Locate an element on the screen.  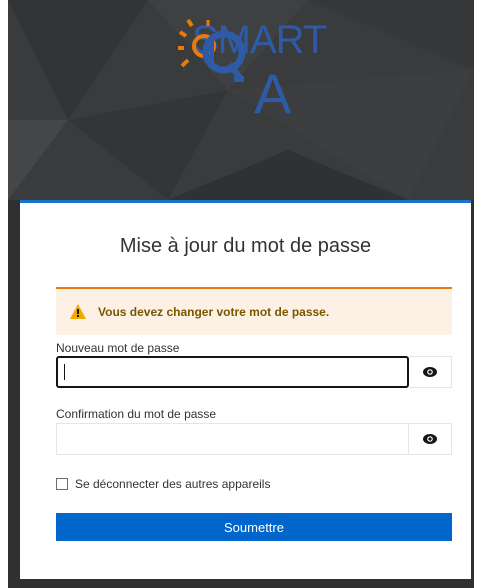
new-password-label: Nouveau mot de passe is located at coordinates (118, 348).